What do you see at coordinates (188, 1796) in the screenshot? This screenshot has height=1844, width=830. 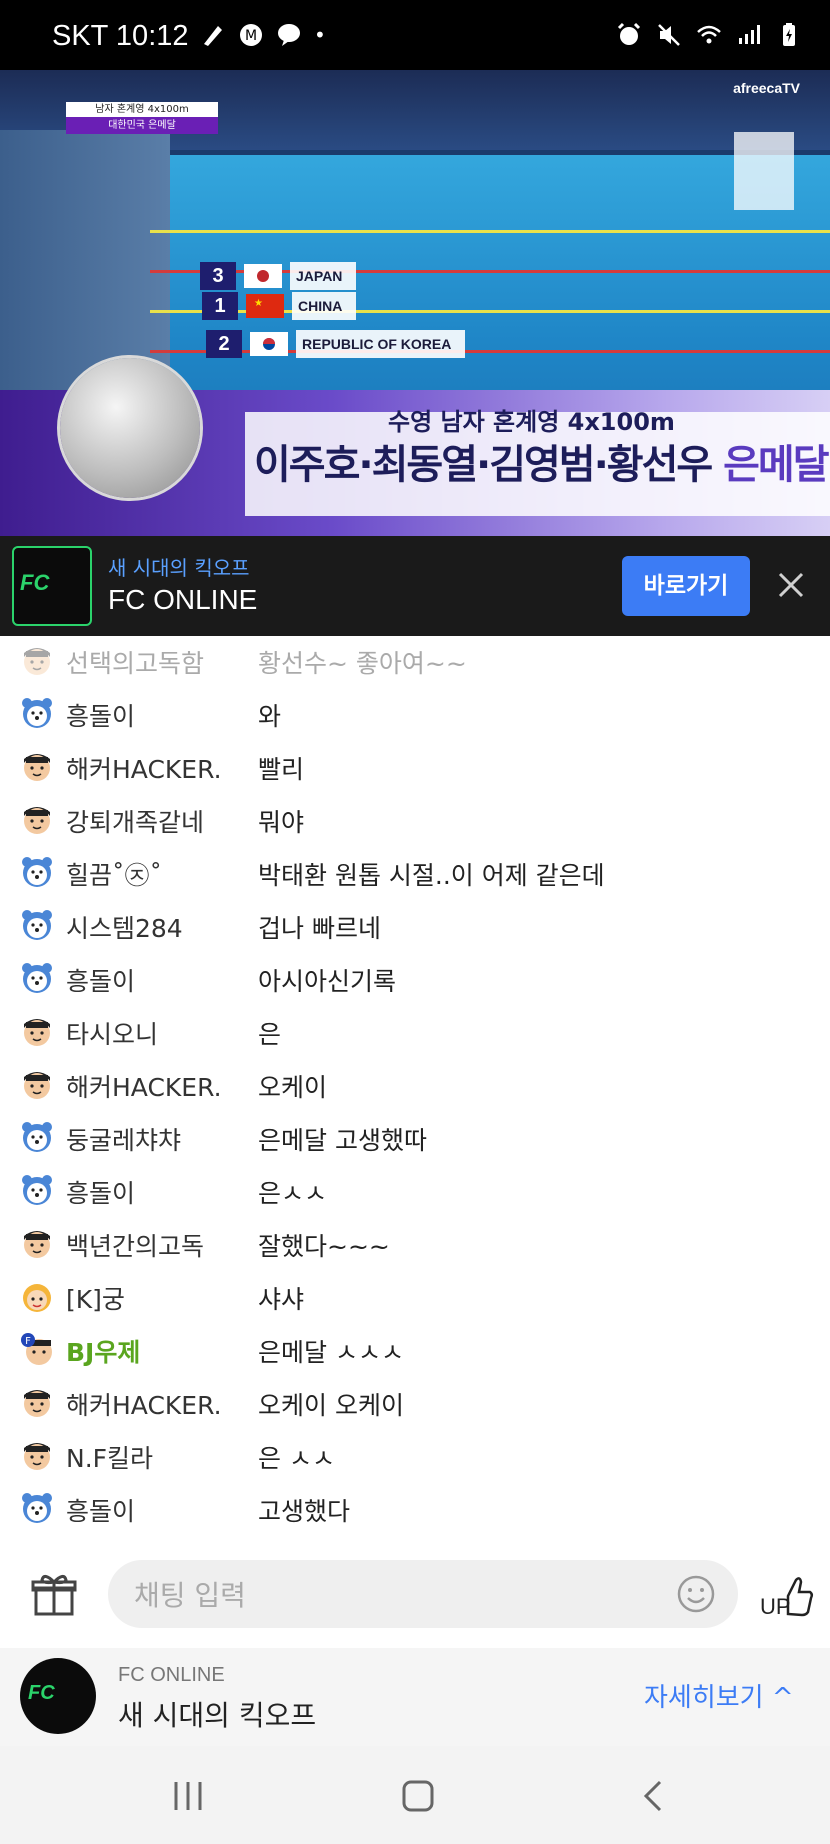 I see `recent-apps-icon` at bounding box center [188, 1796].